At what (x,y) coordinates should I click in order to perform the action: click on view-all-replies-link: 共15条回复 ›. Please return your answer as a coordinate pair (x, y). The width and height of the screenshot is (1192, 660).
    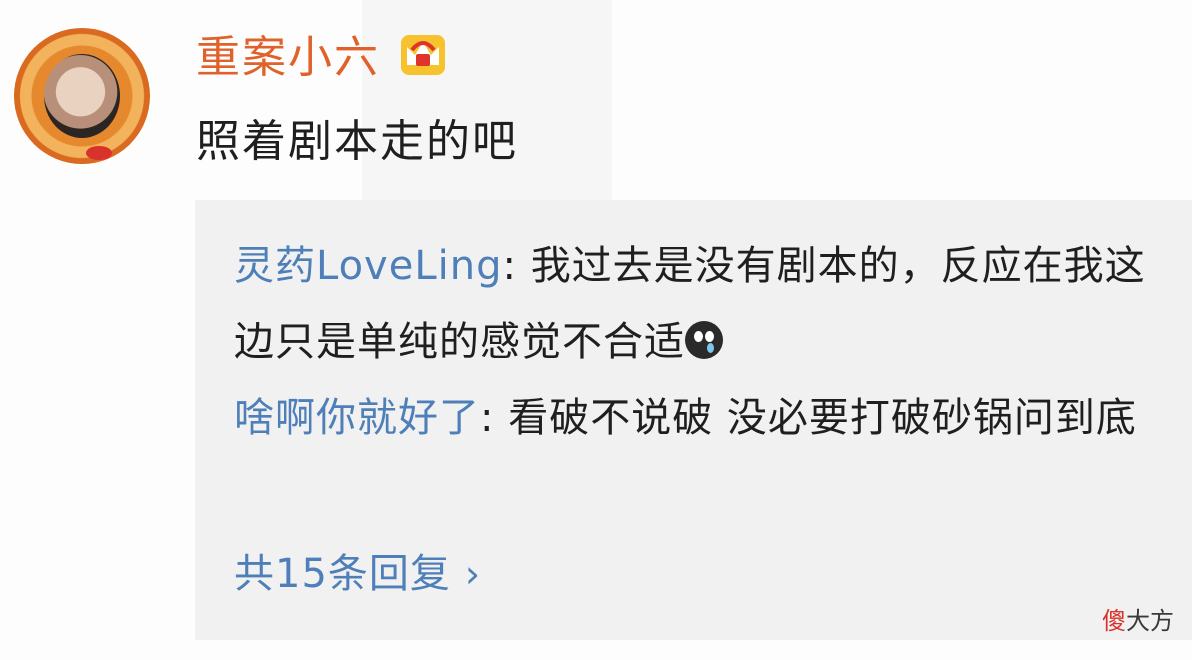
    Looking at the image, I should click on (357, 574).